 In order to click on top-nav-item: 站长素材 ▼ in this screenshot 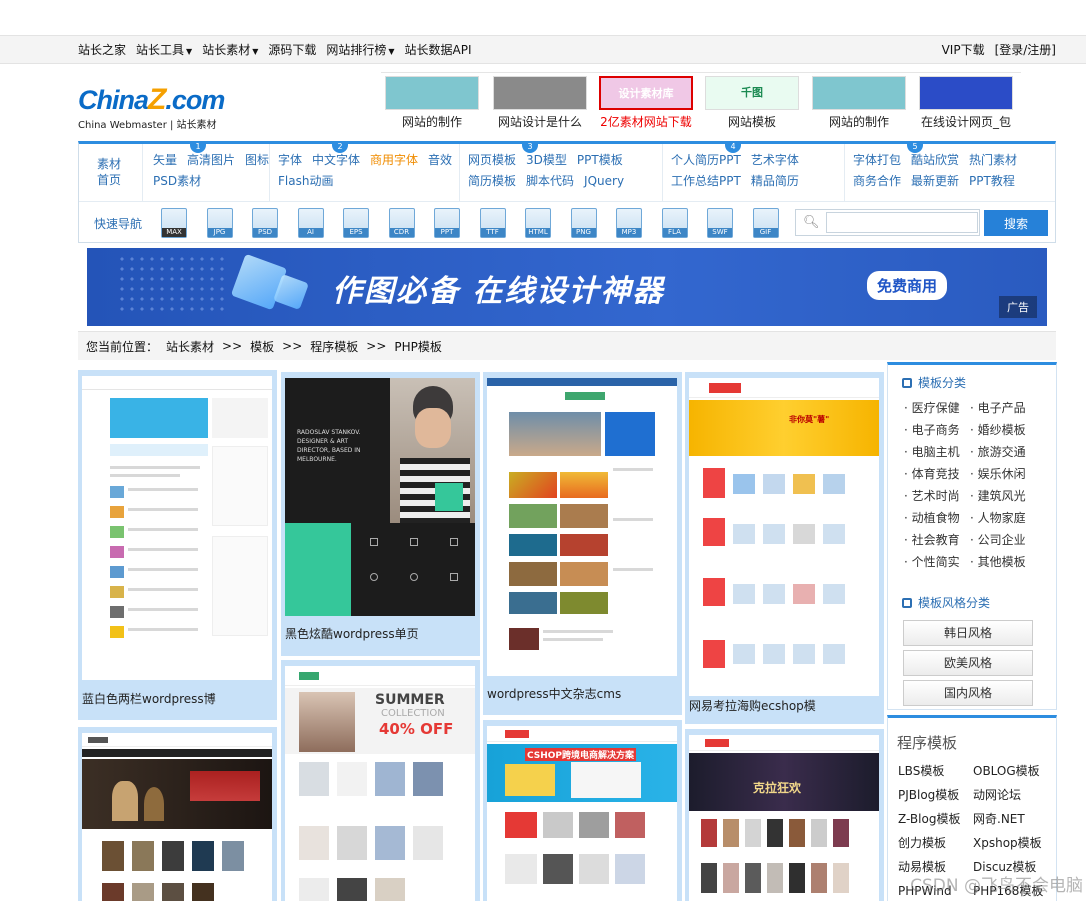, I will do `click(230, 49)`.